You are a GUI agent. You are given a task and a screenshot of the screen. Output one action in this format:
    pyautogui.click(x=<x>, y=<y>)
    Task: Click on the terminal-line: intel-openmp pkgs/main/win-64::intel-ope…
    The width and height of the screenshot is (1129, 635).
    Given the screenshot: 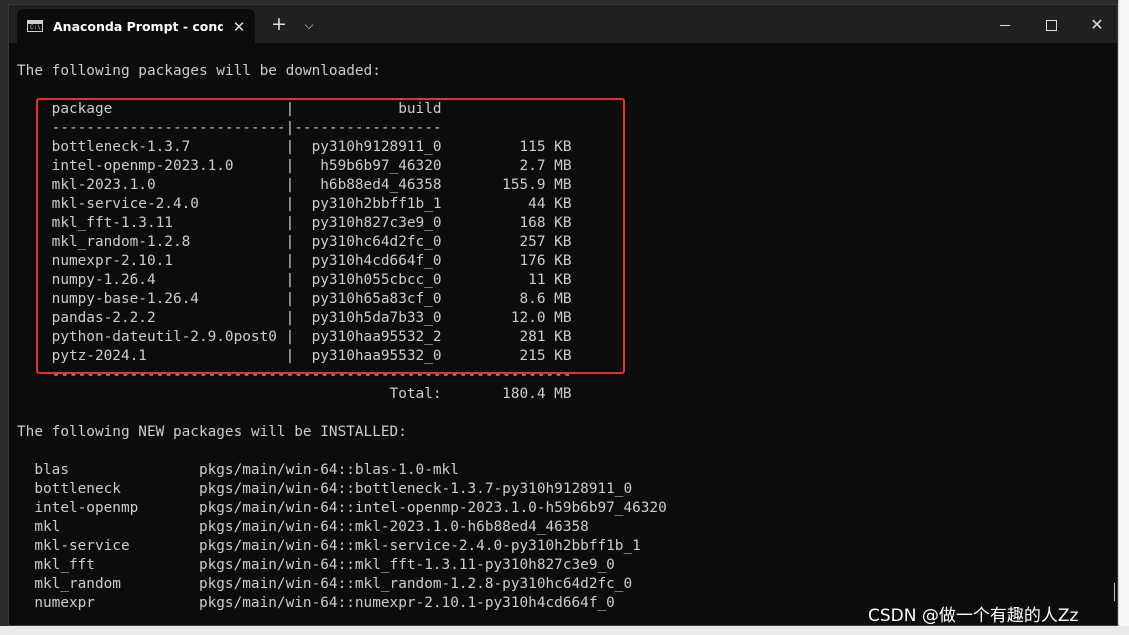 What is the action you would take?
    pyautogui.click(x=342, y=508)
    